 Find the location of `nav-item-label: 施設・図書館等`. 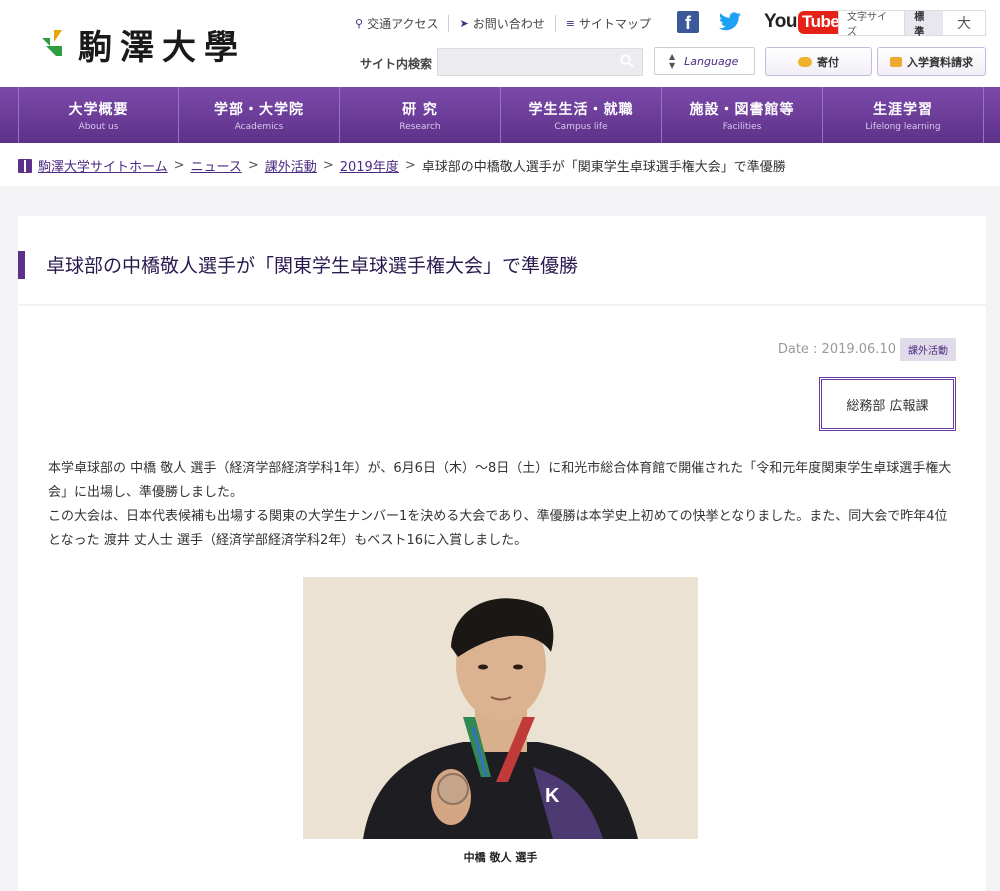

nav-item-label: 施設・図書館等 is located at coordinates (742, 109).